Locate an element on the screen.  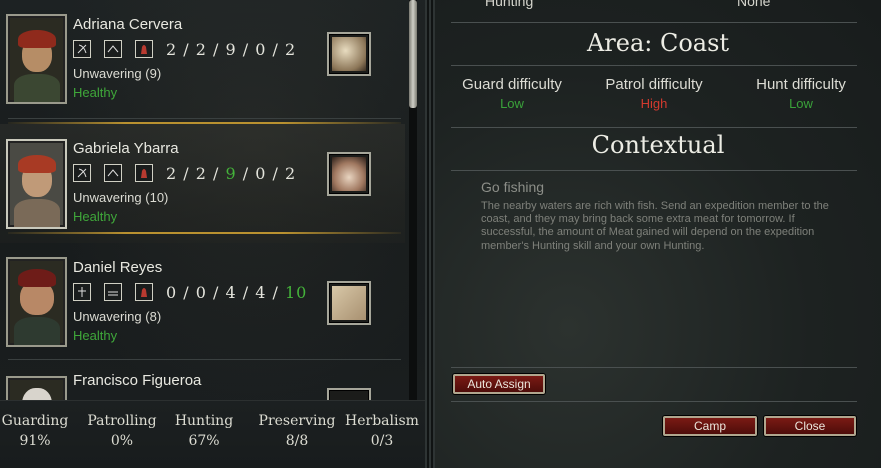
scroll-item-icon is located at coordinates (349, 303).